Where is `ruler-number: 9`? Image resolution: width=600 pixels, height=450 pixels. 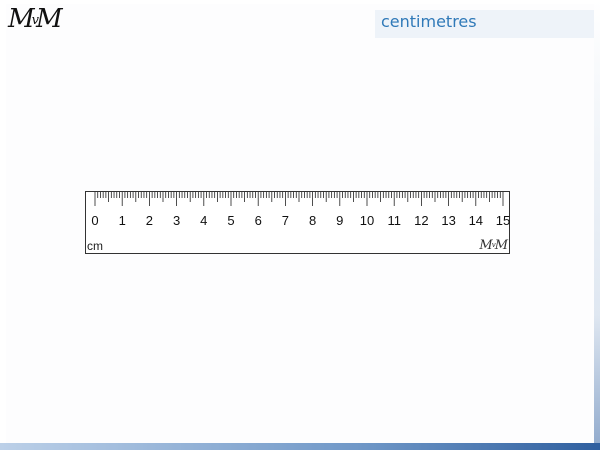
ruler-number: 9 is located at coordinates (339, 220).